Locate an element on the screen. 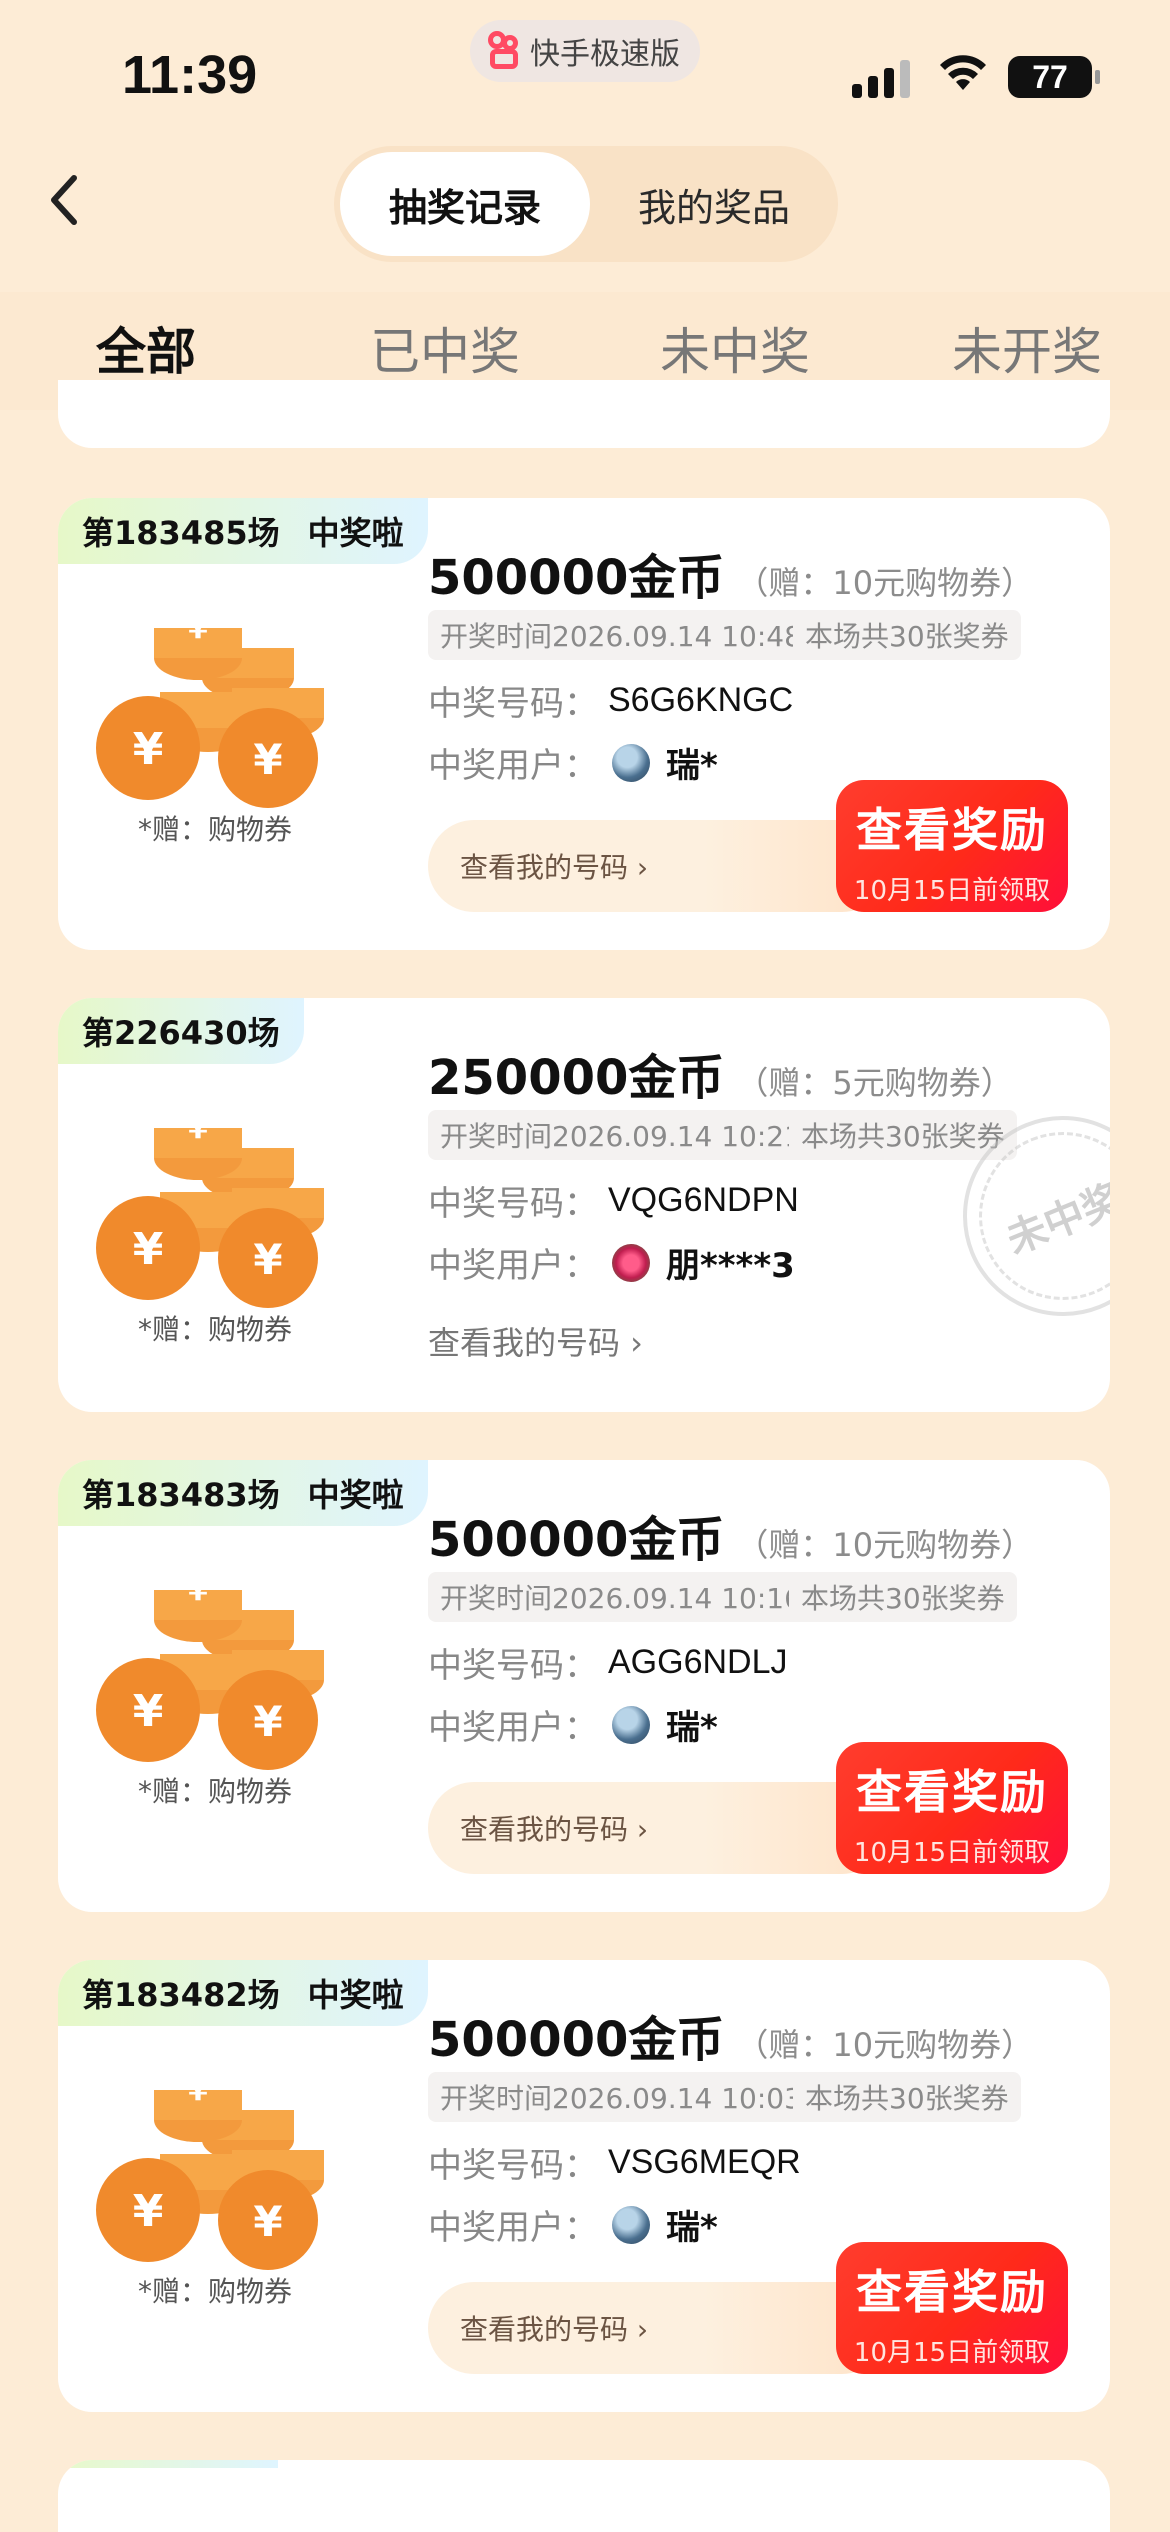  winning-user-row: 中奖用户： 朋****3 is located at coordinates (611, 1262).